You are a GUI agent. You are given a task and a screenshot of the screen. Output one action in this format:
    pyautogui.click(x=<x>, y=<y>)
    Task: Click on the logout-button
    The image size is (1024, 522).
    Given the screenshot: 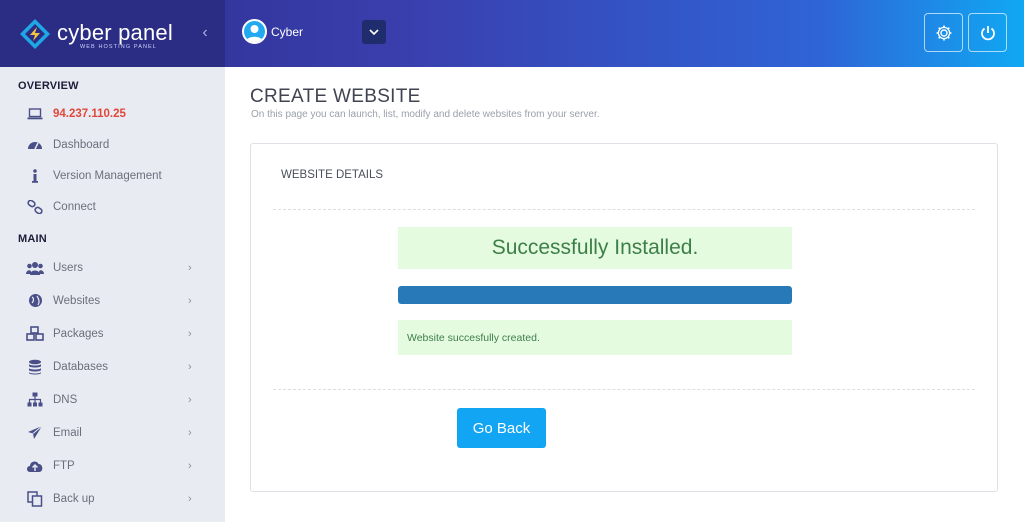 What is the action you would take?
    pyautogui.click(x=987, y=32)
    